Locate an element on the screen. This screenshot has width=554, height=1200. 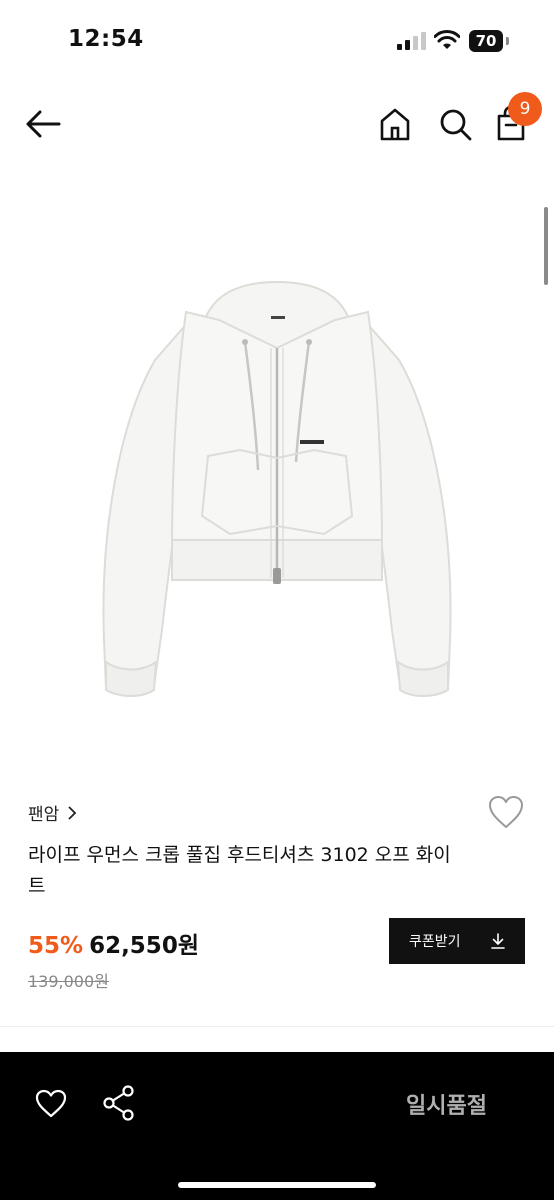
sale-price: 62,550원 is located at coordinates (144, 946).